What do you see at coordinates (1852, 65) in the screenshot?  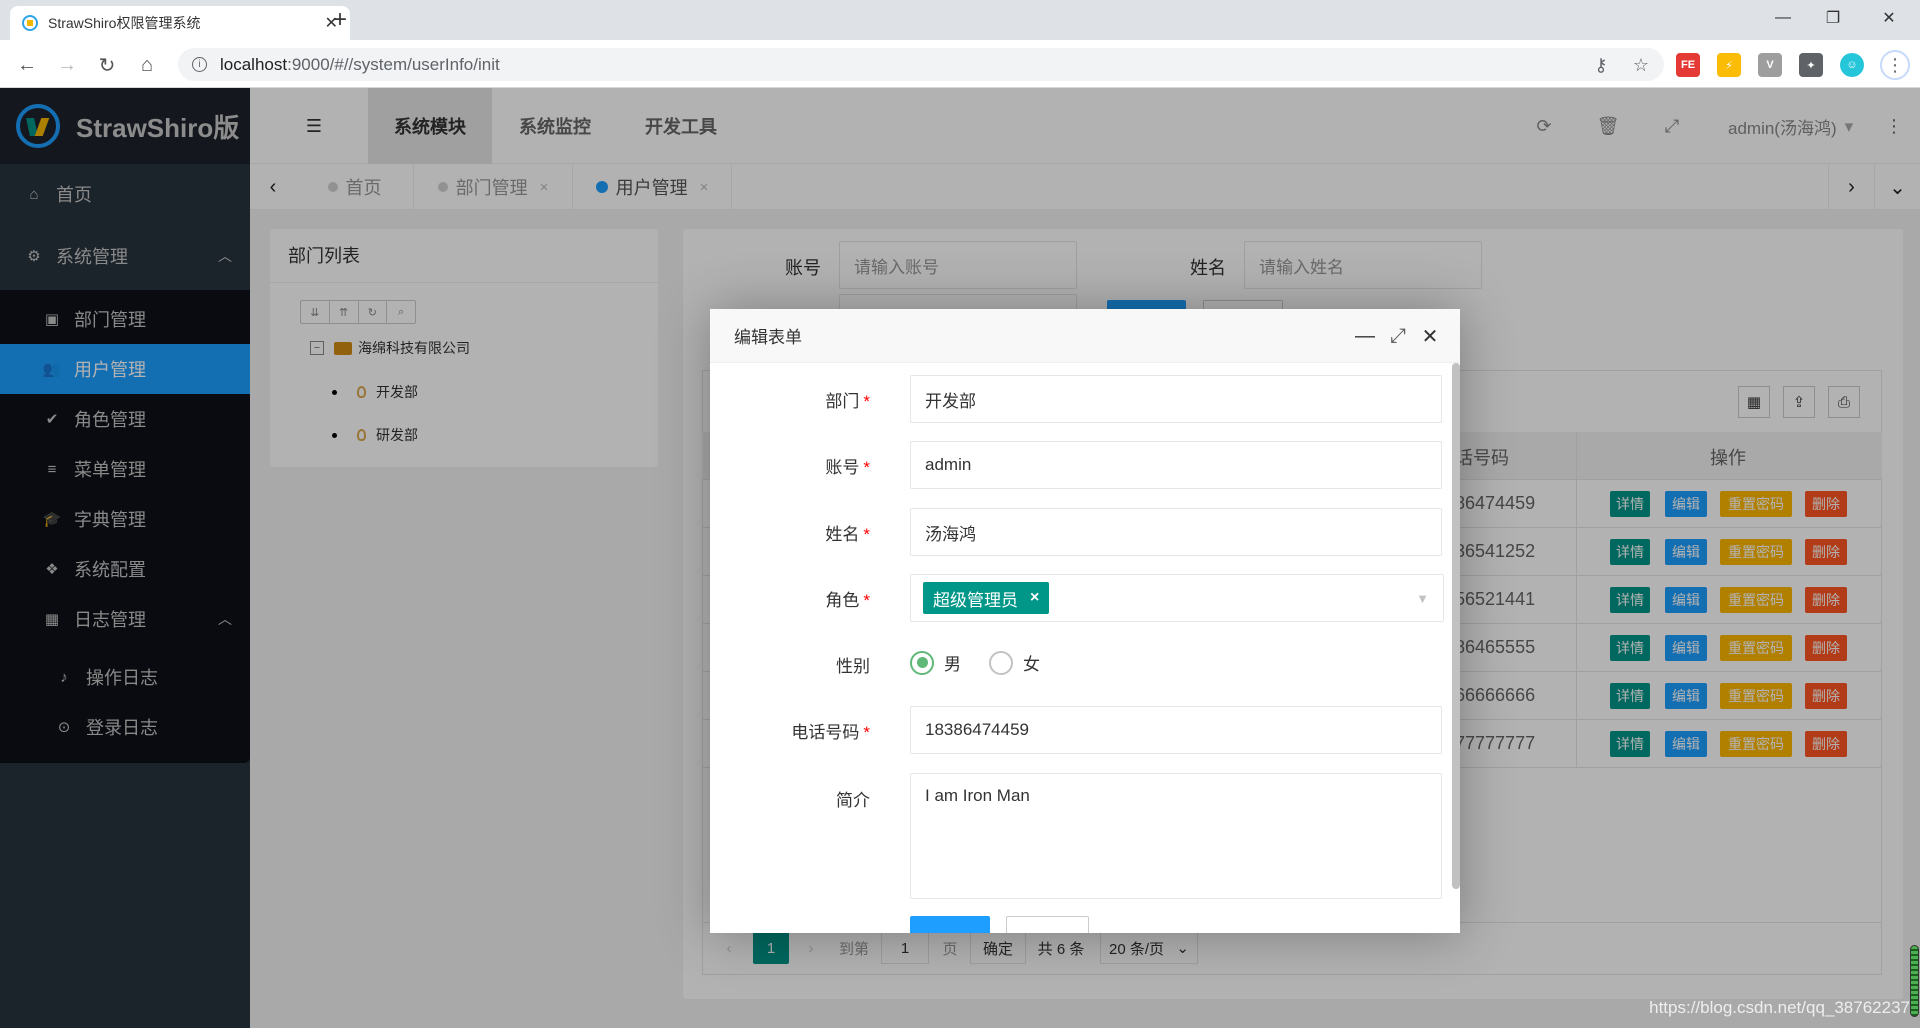 I see `profile-extension-icon: ☺` at bounding box center [1852, 65].